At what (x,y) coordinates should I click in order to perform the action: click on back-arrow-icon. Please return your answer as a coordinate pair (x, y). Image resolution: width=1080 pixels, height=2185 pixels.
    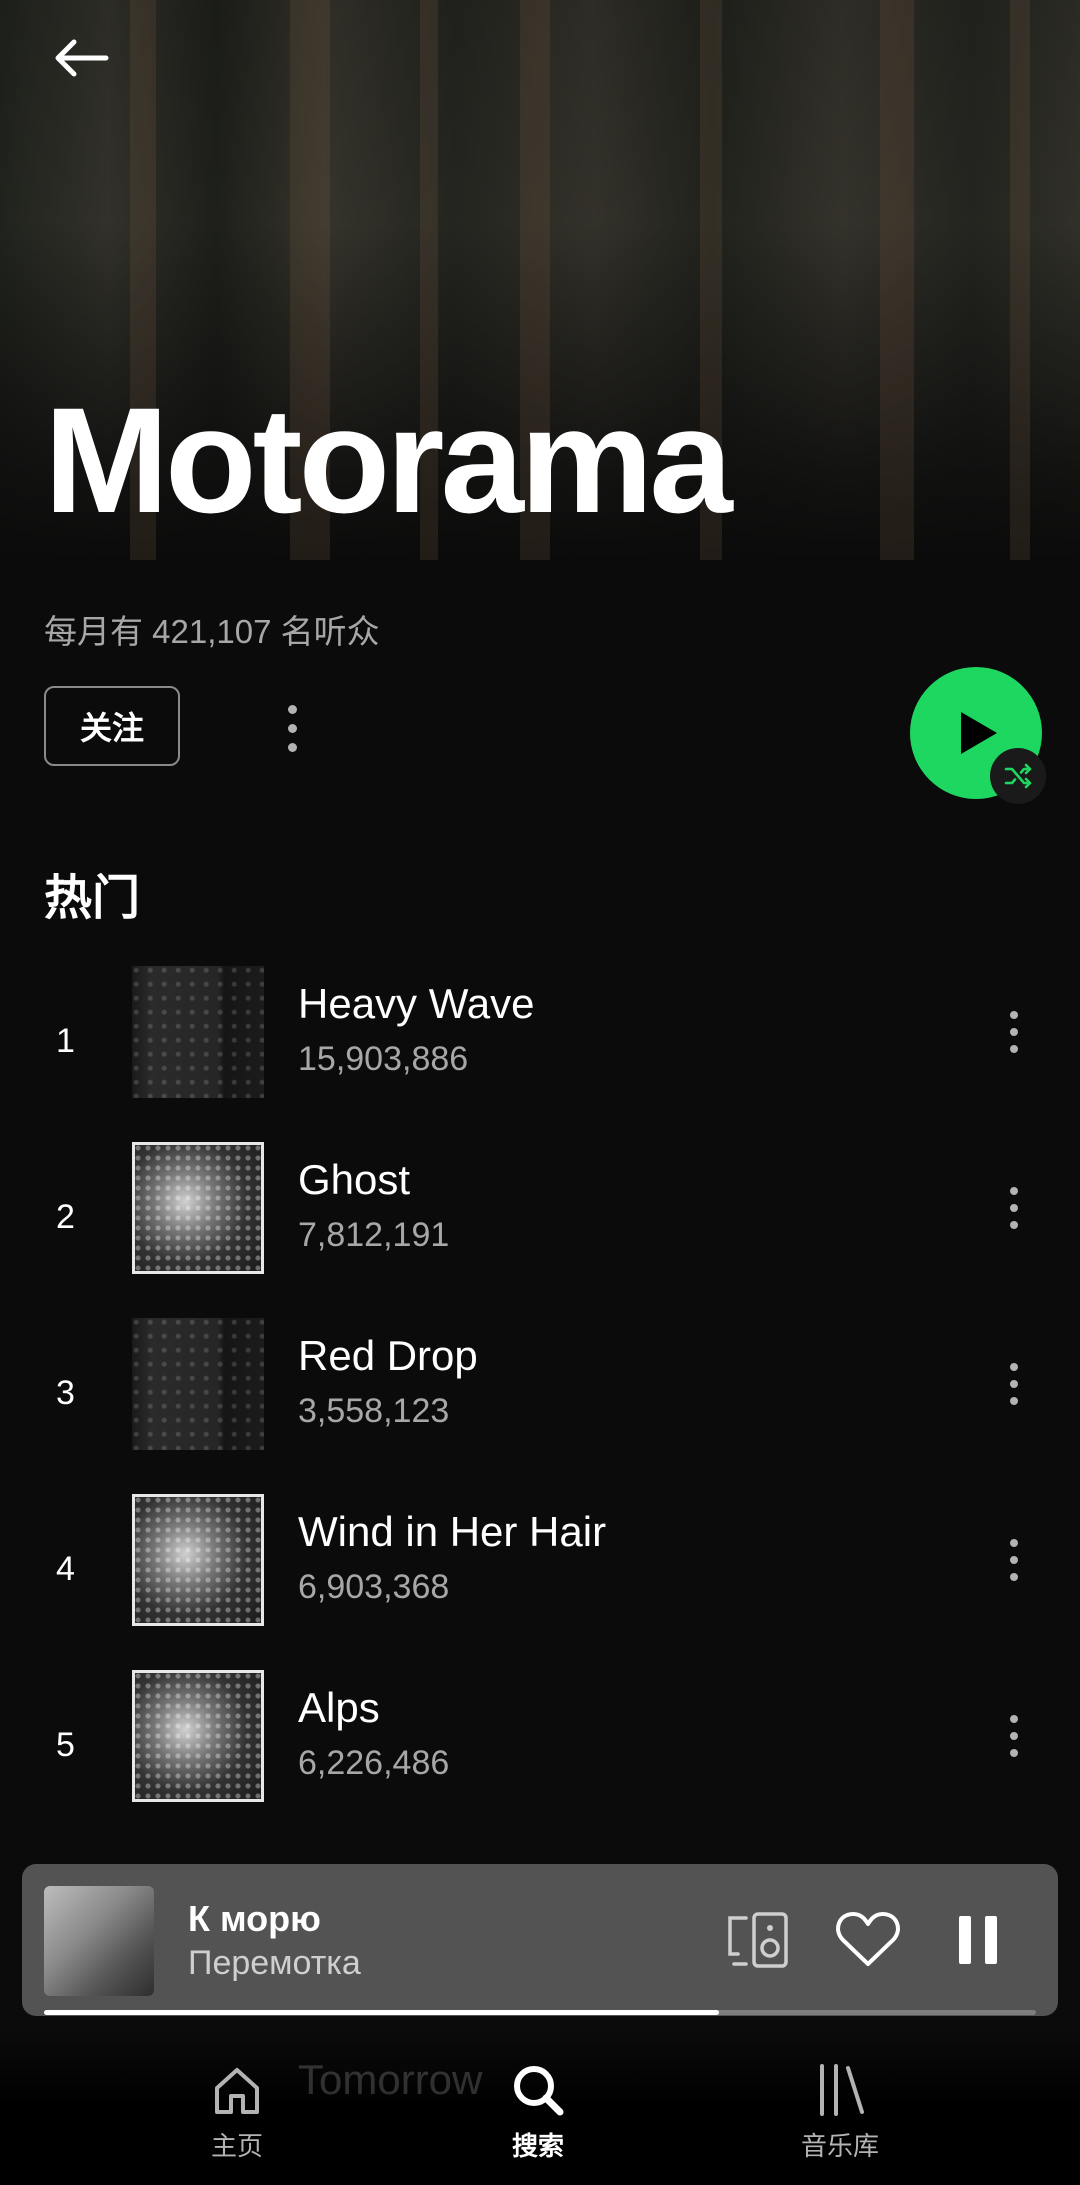
    Looking at the image, I should click on (82, 58).